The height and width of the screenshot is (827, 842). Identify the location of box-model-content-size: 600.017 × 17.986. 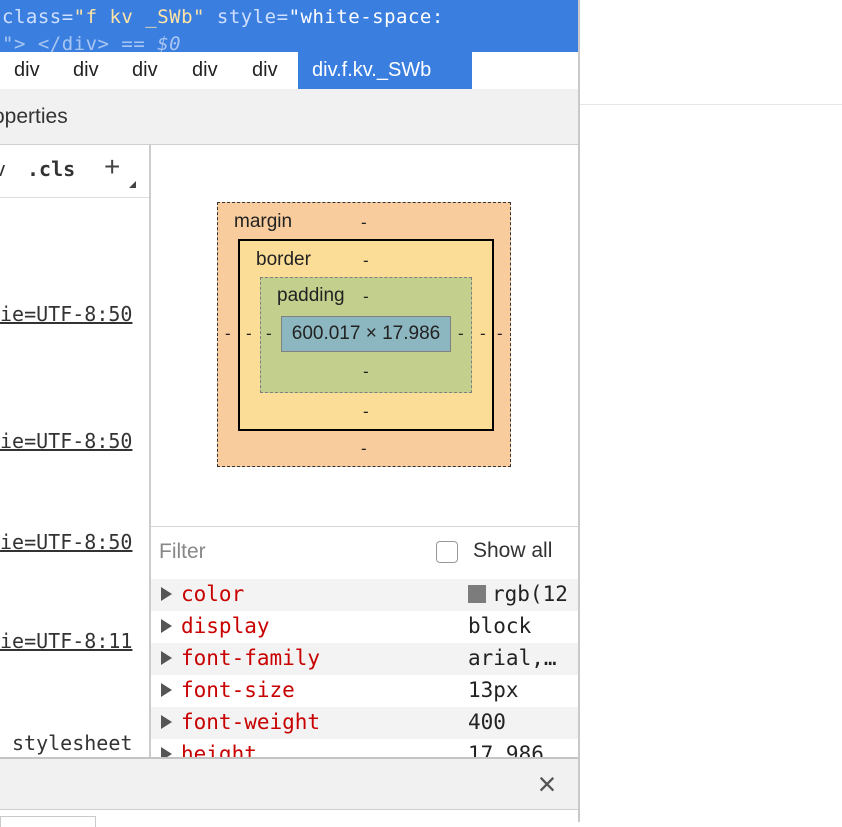
(366, 334).